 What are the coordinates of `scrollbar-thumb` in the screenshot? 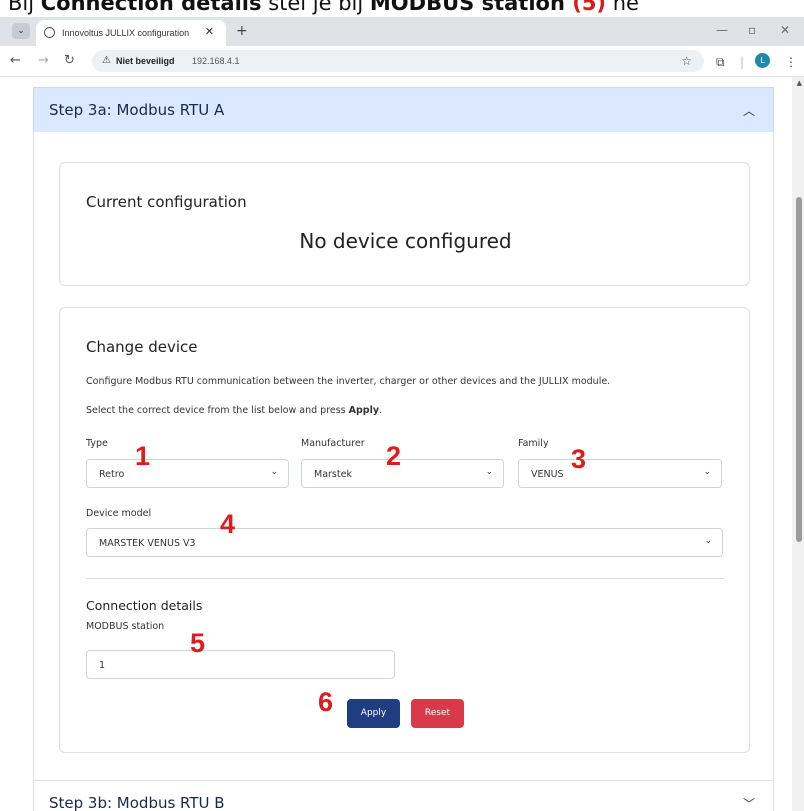 It's located at (799, 369).